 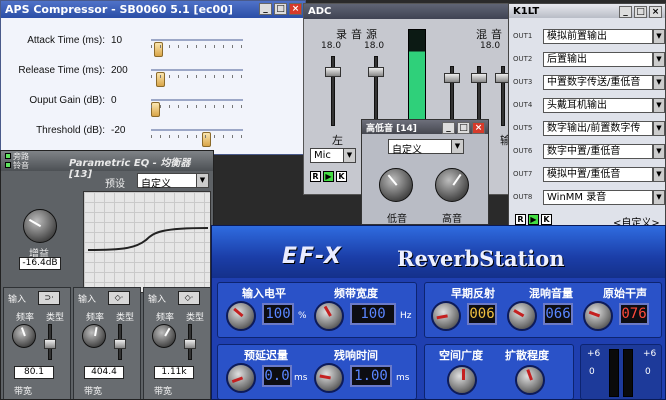 I want to click on space-width-label: 空间广度, so click(x=461, y=355).